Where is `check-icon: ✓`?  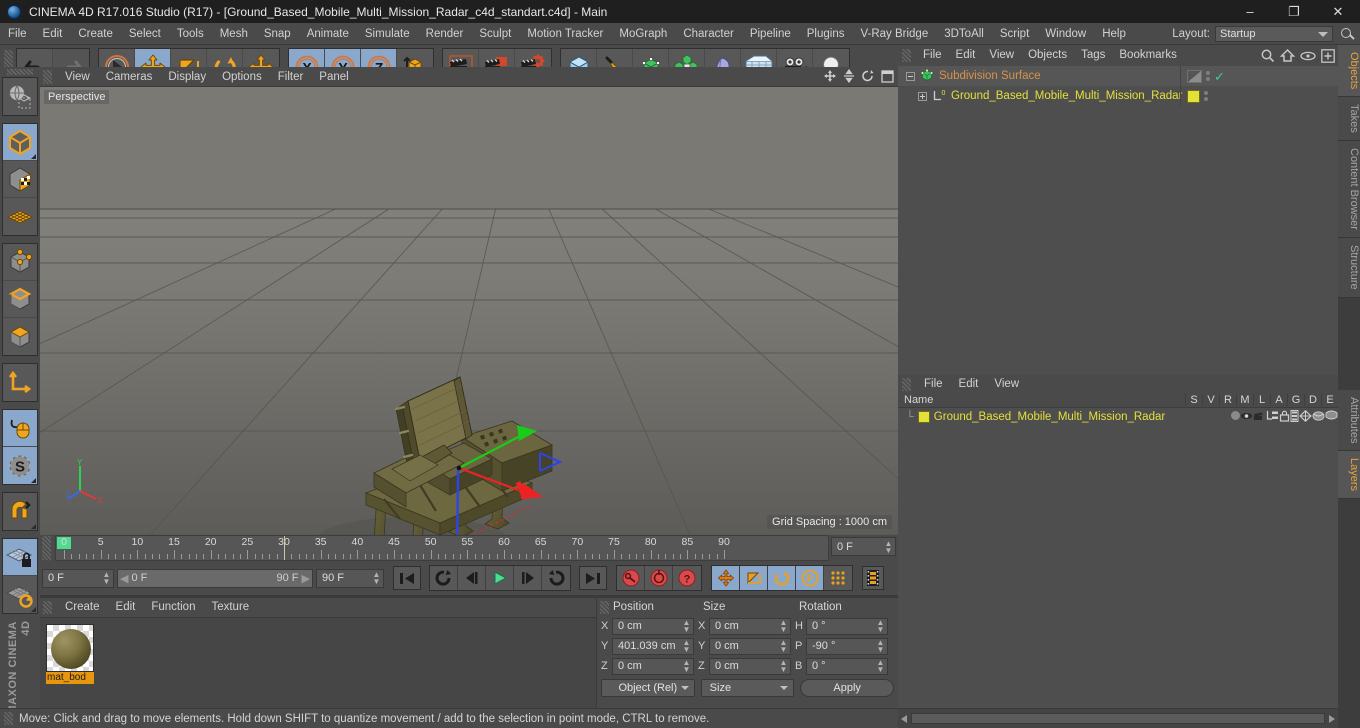 check-icon: ✓ is located at coordinates (1219, 76).